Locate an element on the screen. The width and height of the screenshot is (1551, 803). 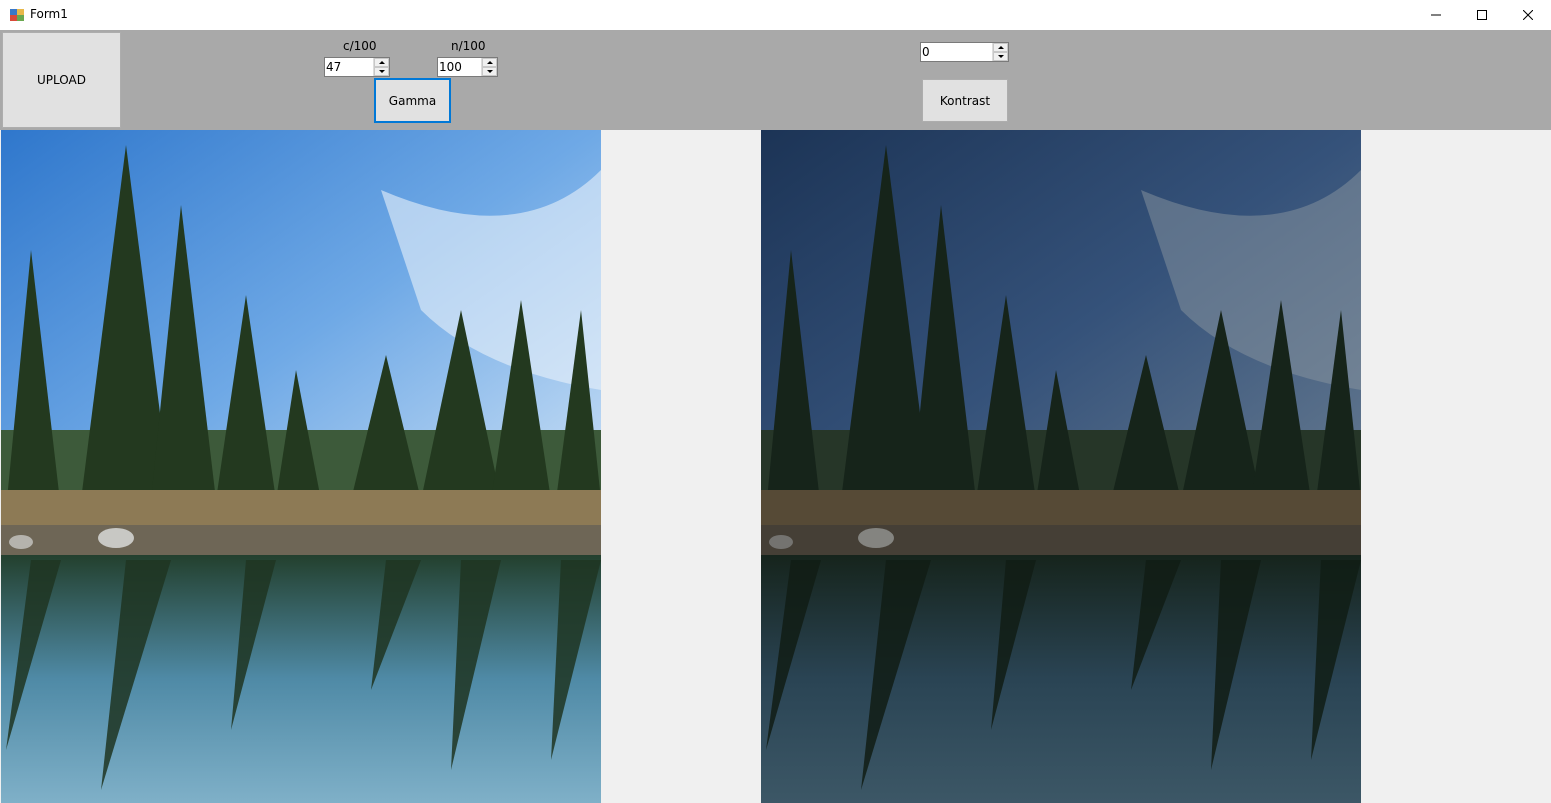
c-down-arrow is located at coordinates (381, 71).